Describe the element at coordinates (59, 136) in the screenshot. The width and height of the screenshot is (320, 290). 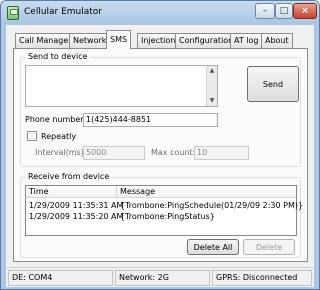
I see `repeatly-label: Repeatly` at that location.